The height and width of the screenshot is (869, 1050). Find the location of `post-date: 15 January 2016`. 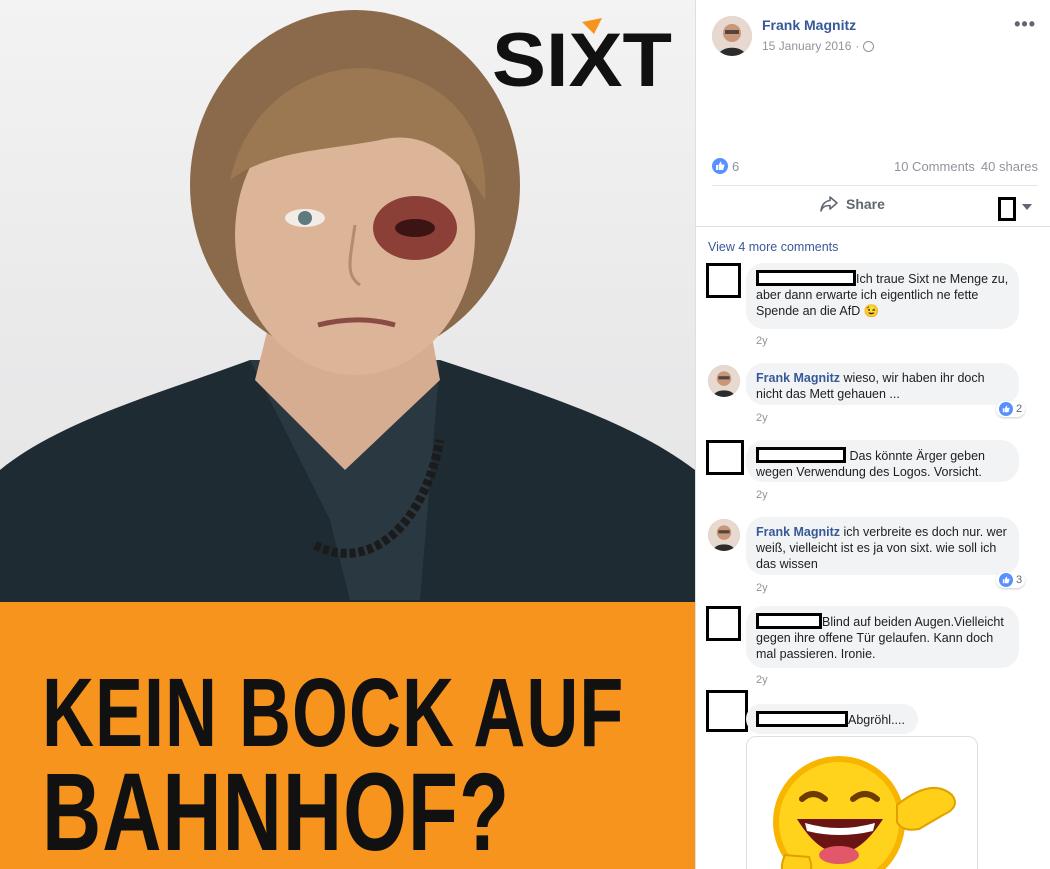

post-date: 15 January 2016 is located at coordinates (806, 46).